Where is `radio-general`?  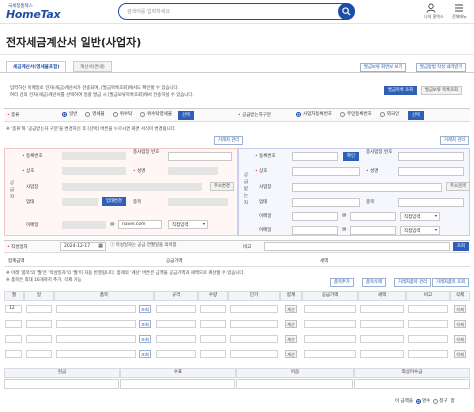 radio-general is located at coordinates (64, 114).